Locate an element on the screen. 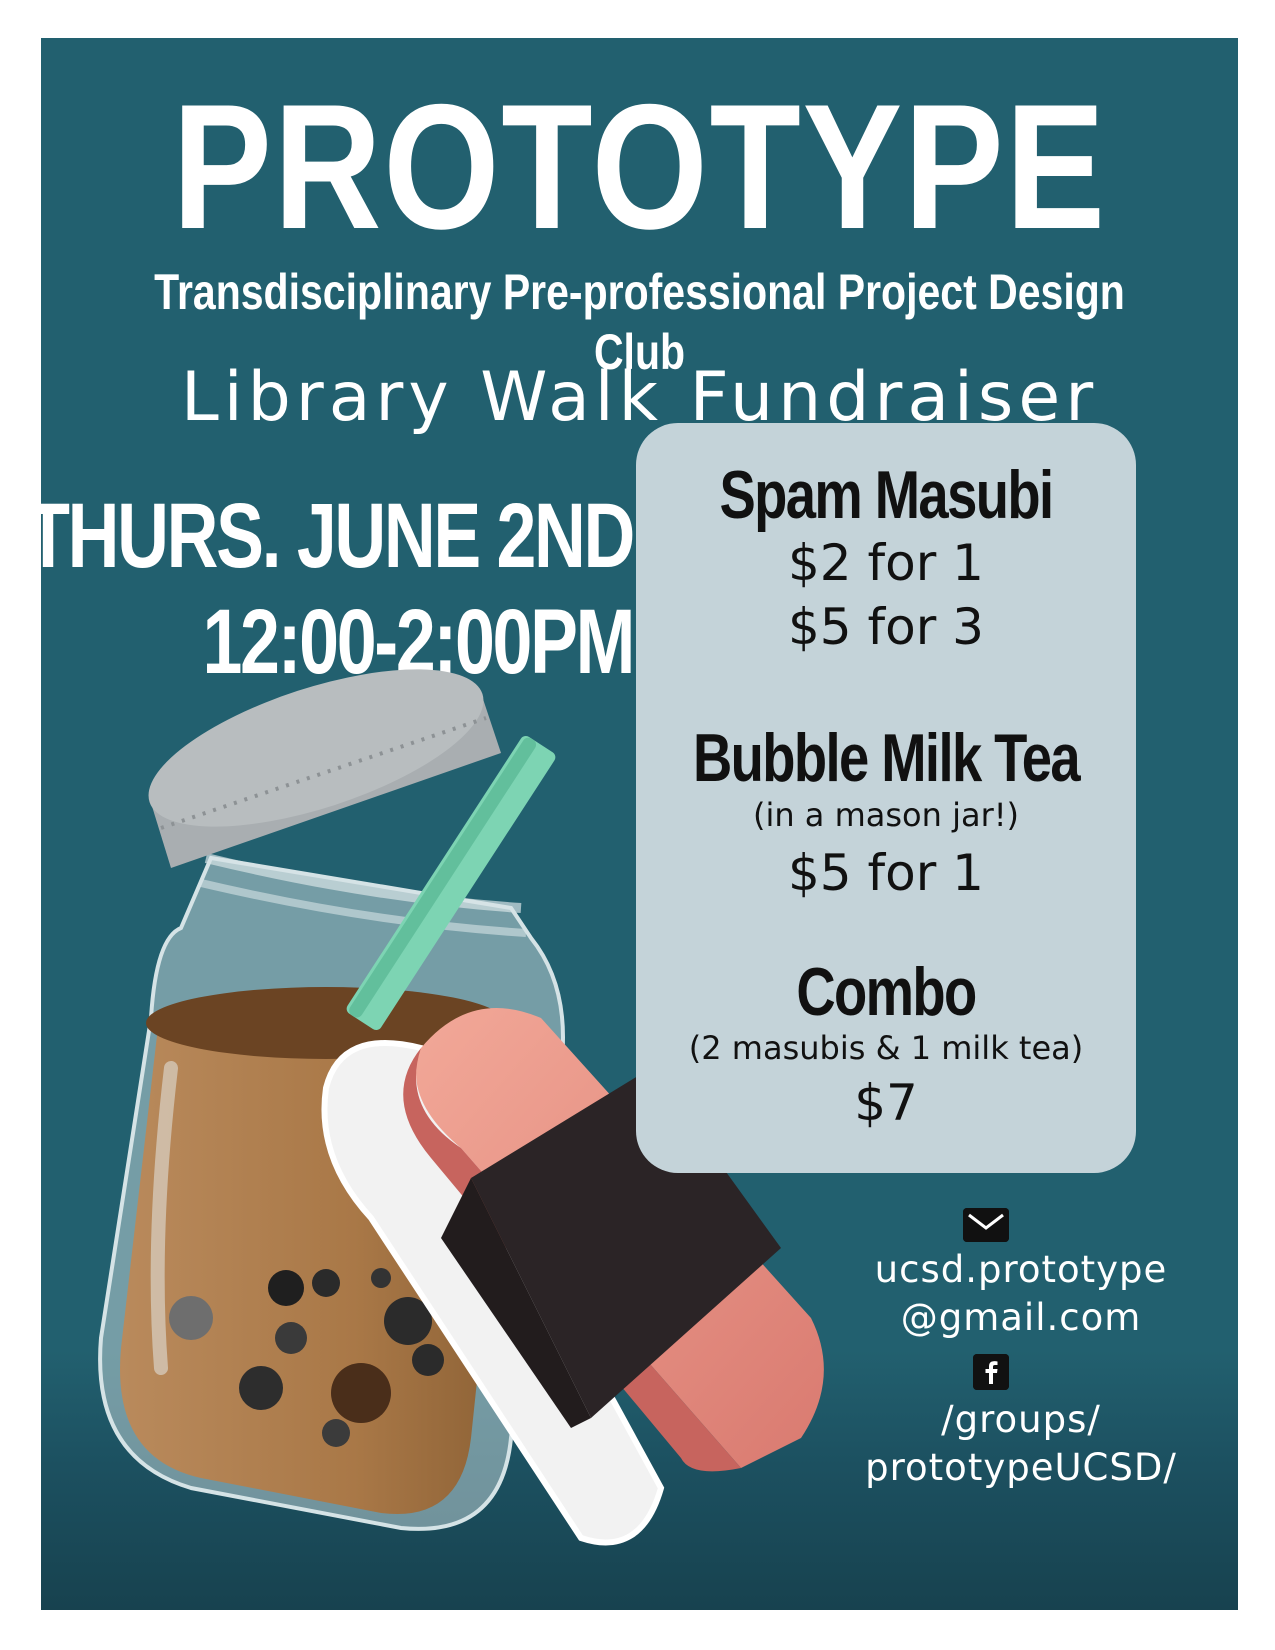 The width and height of the screenshot is (1275, 1650). envelope-icon is located at coordinates (986, 1225).